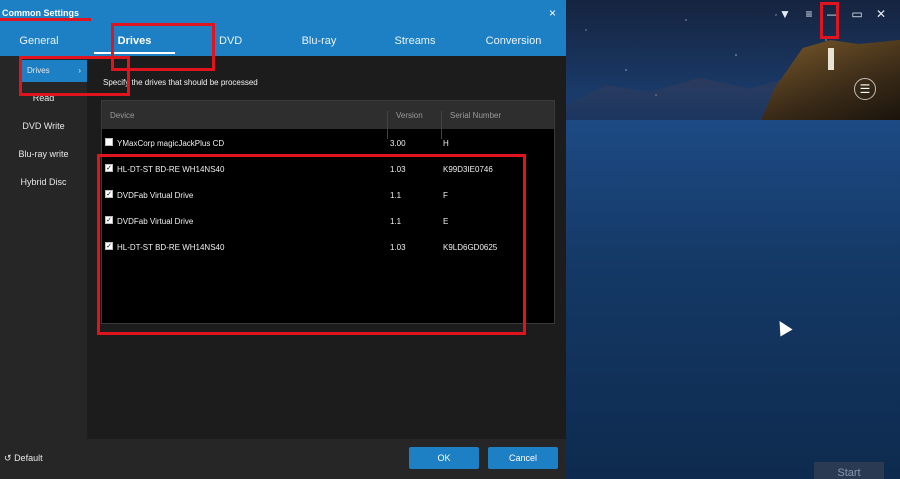  Describe the element at coordinates (328, 120) in the screenshot. I see `table-header: Device Version Serial Number` at that location.